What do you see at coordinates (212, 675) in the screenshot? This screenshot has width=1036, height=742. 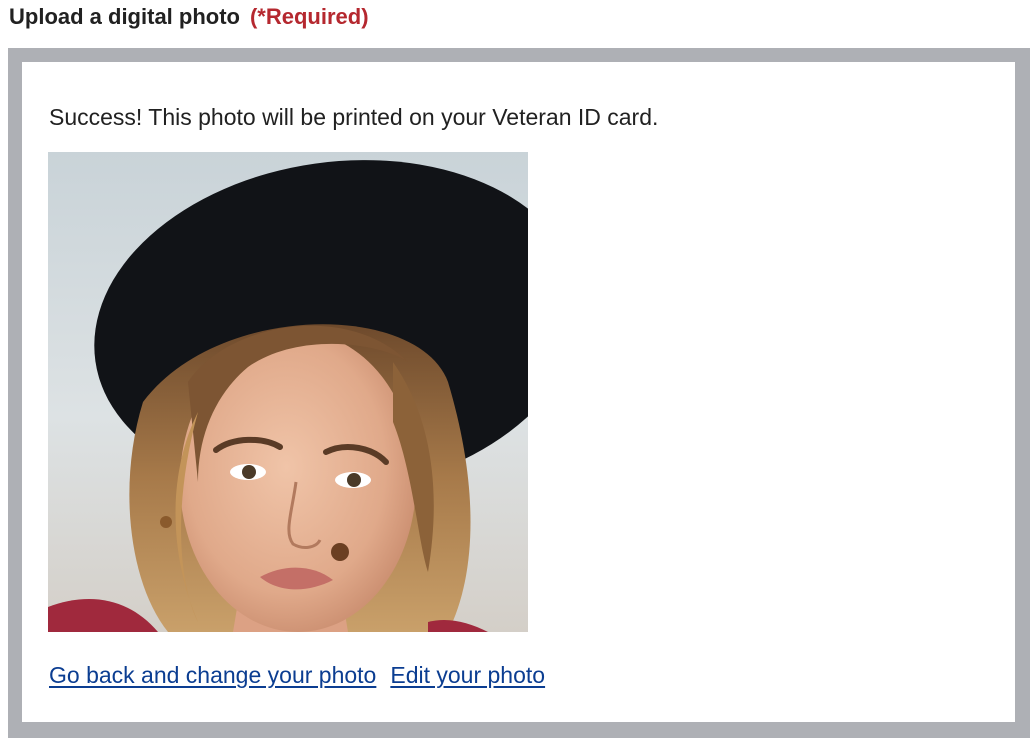 I see `go-back-change-photo-link: Go back and change your photo` at bounding box center [212, 675].